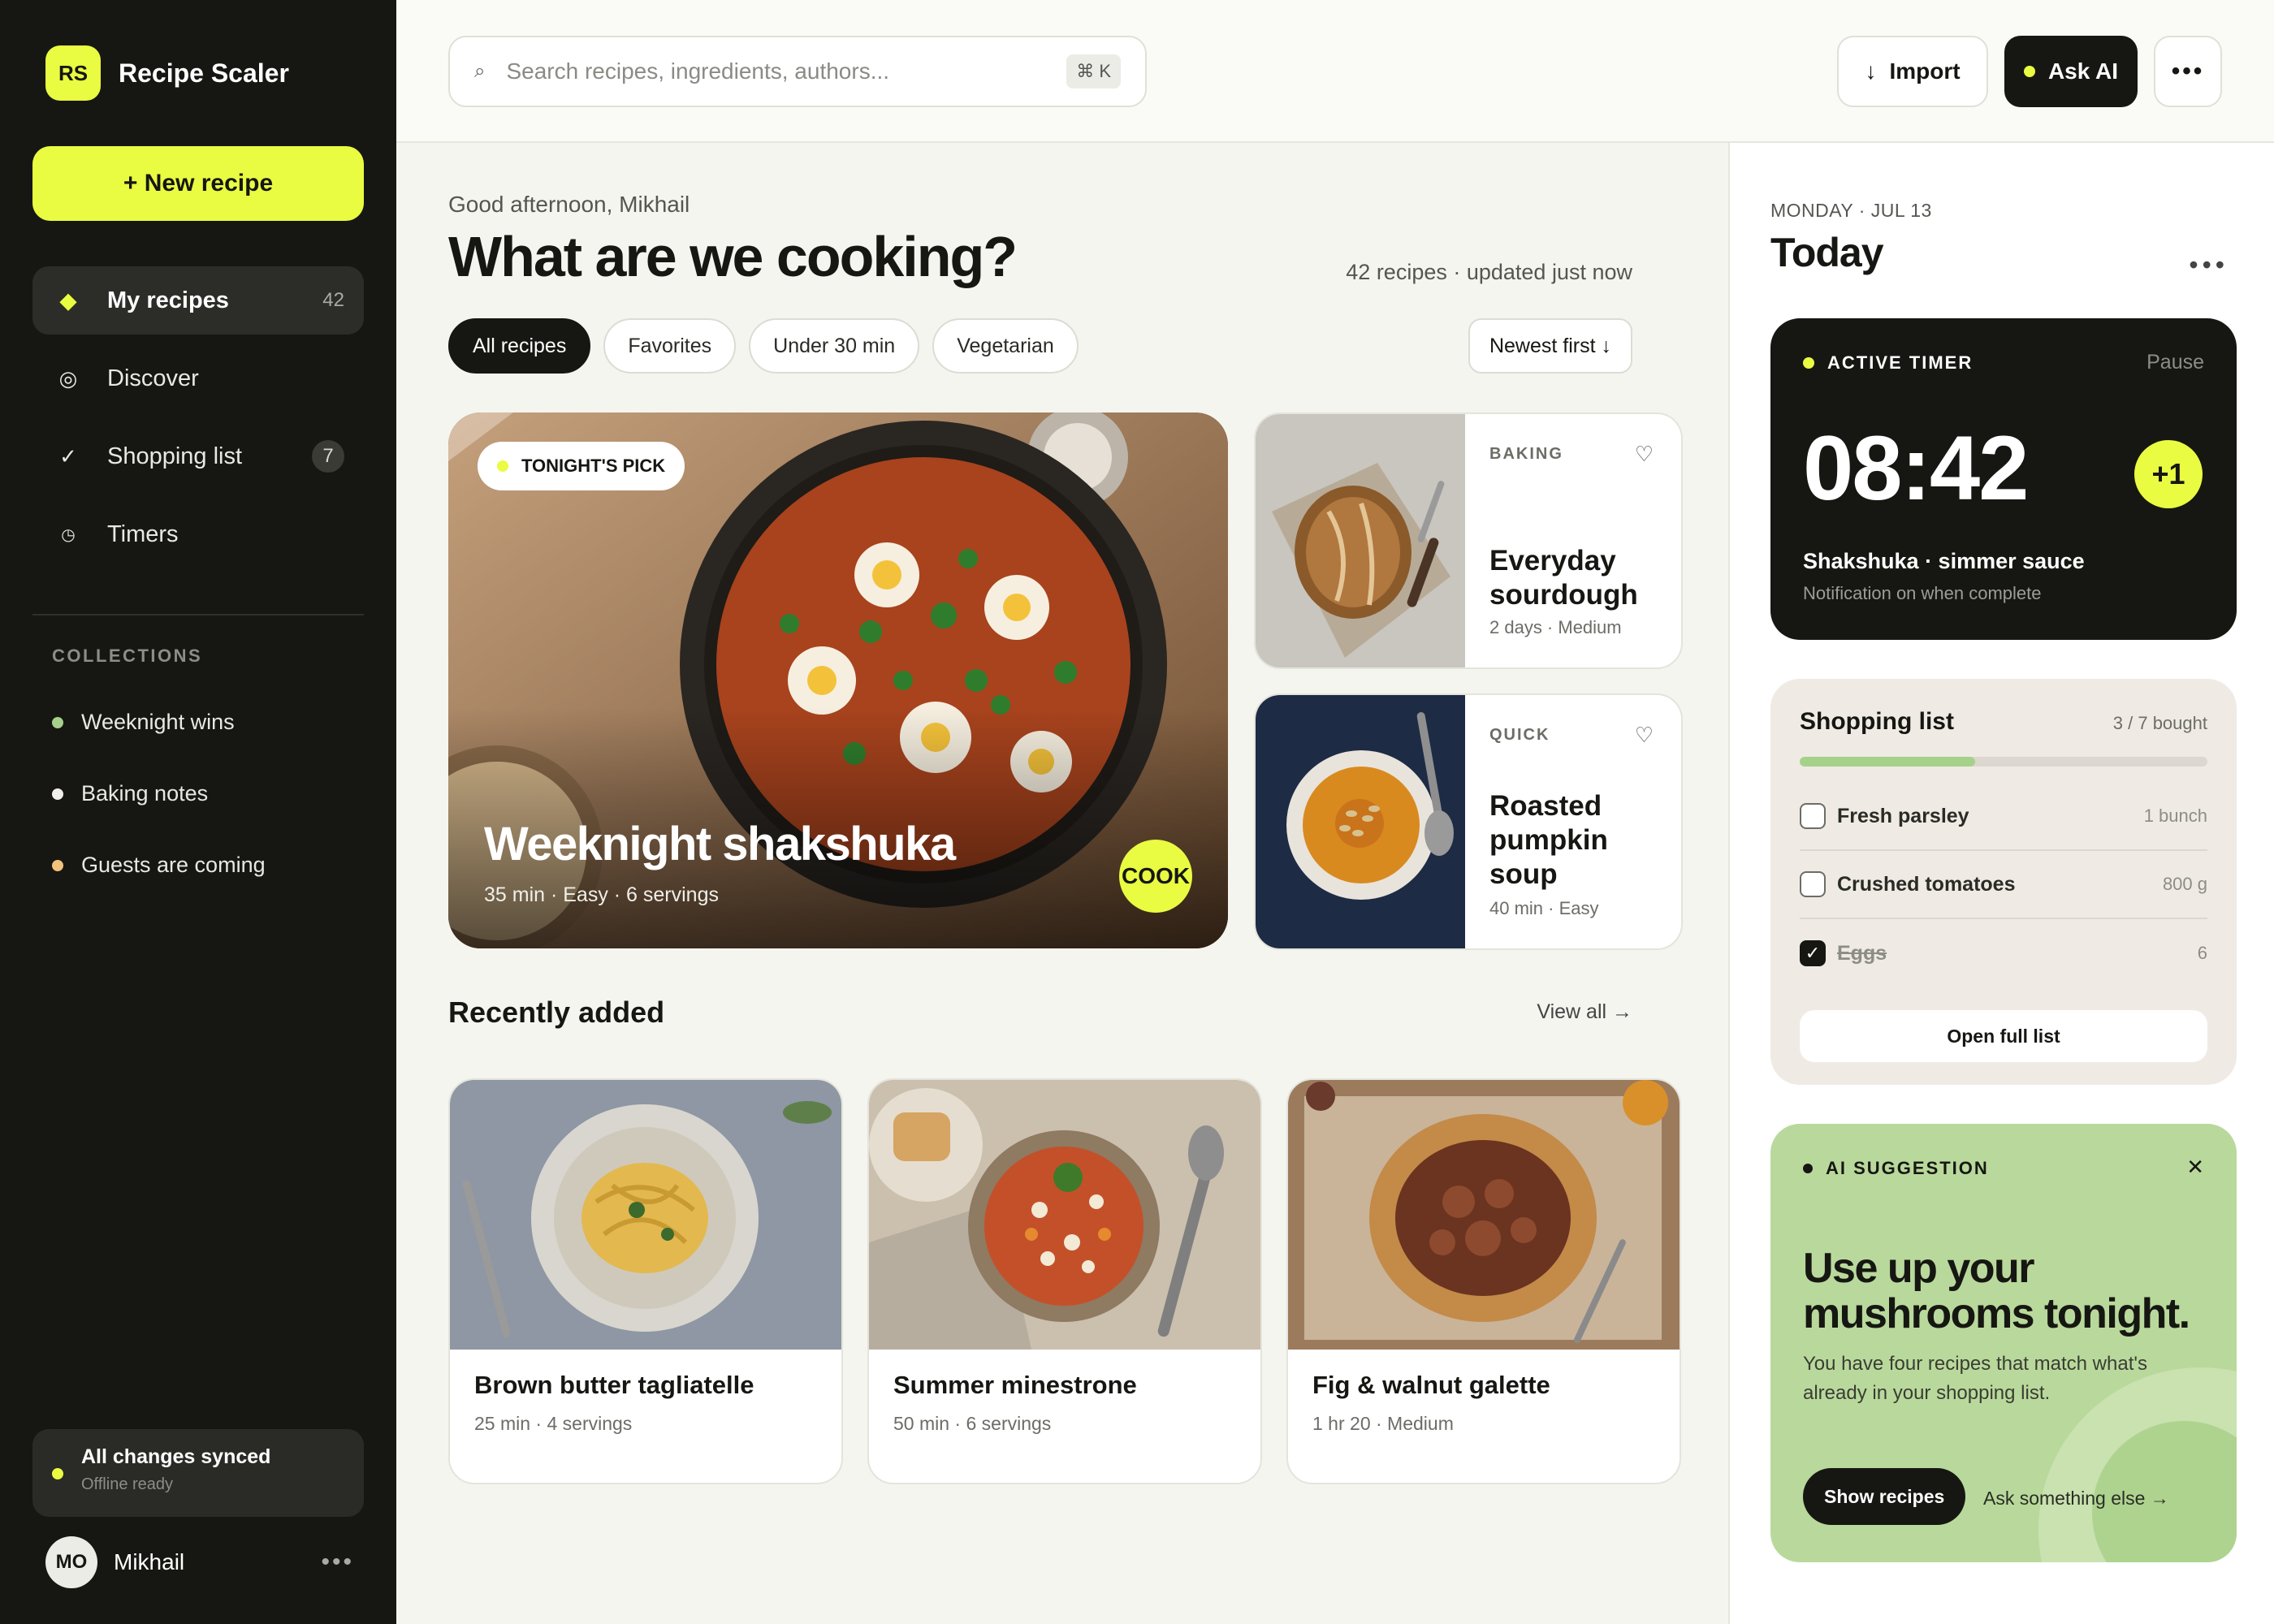 This screenshot has height=1624, width=2274. I want to click on collection-label: Baking notes, so click(145, 794).